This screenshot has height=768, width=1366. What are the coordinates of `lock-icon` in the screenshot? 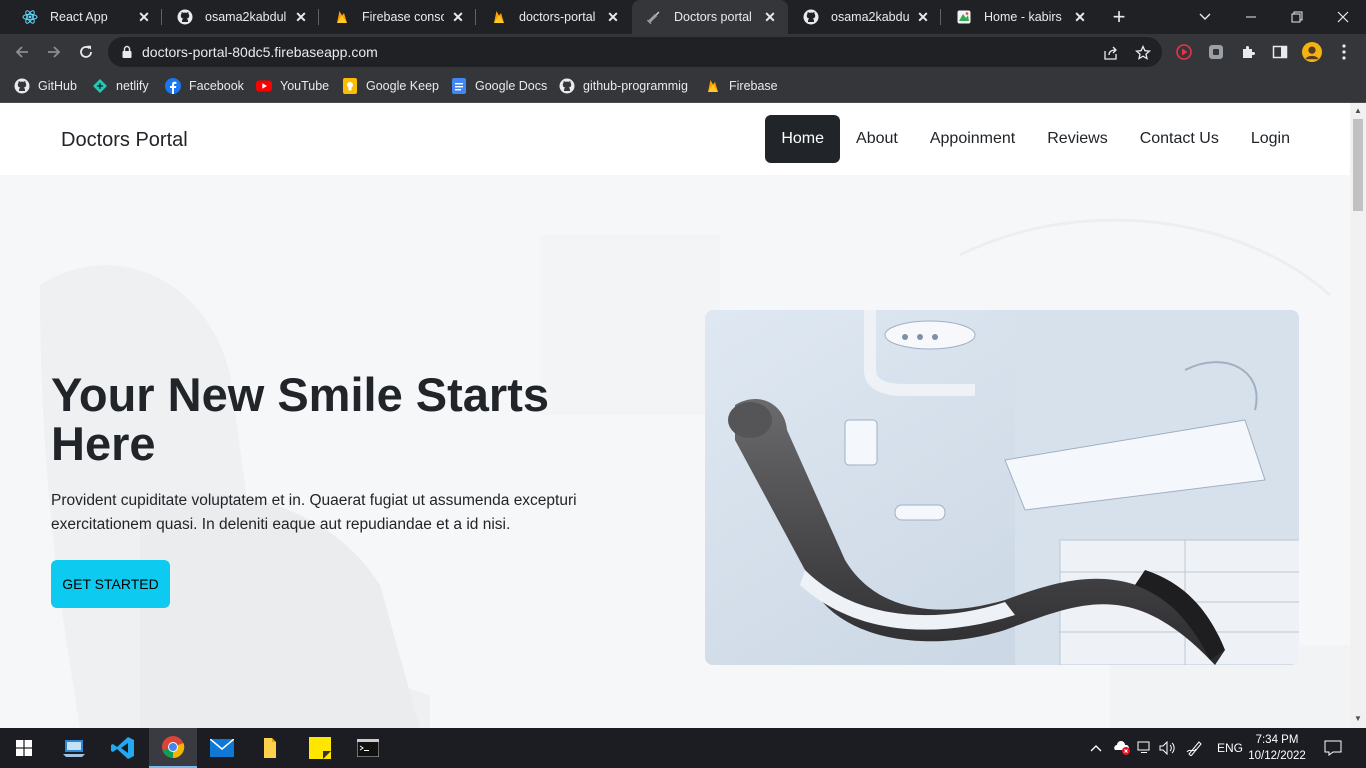 It's located at (127, 52).